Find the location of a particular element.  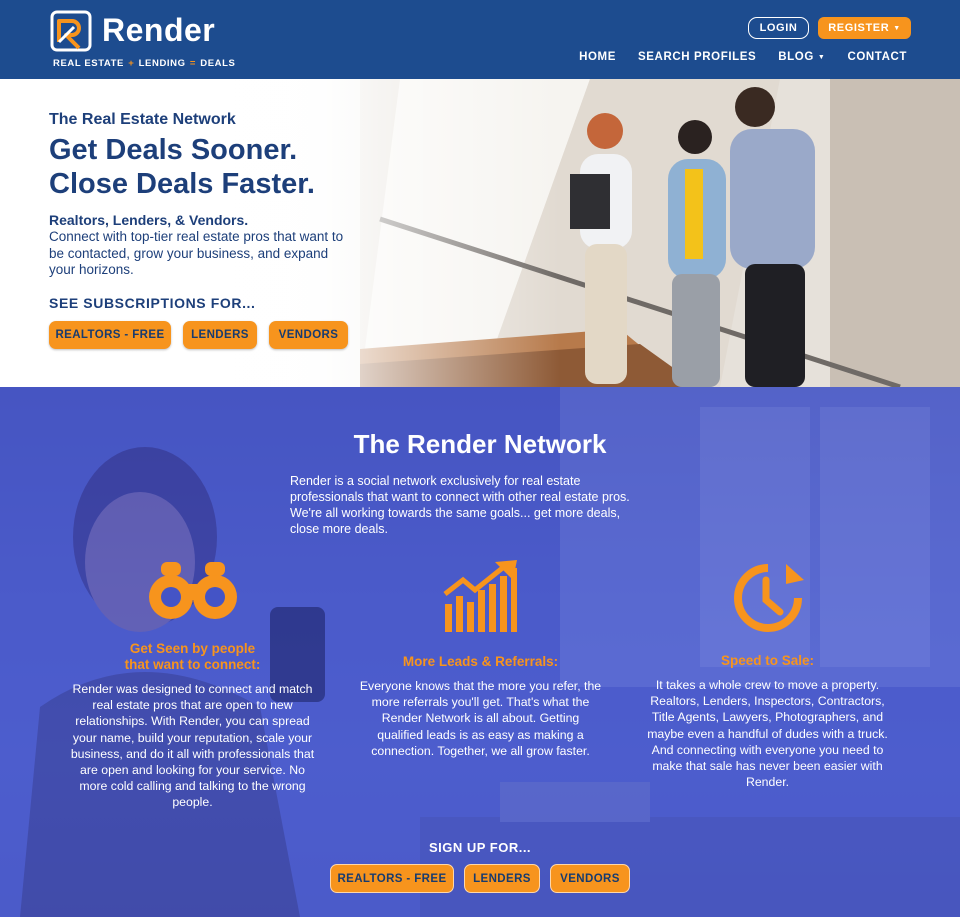

speed-clock-icon is located at coordinates (768, 598).